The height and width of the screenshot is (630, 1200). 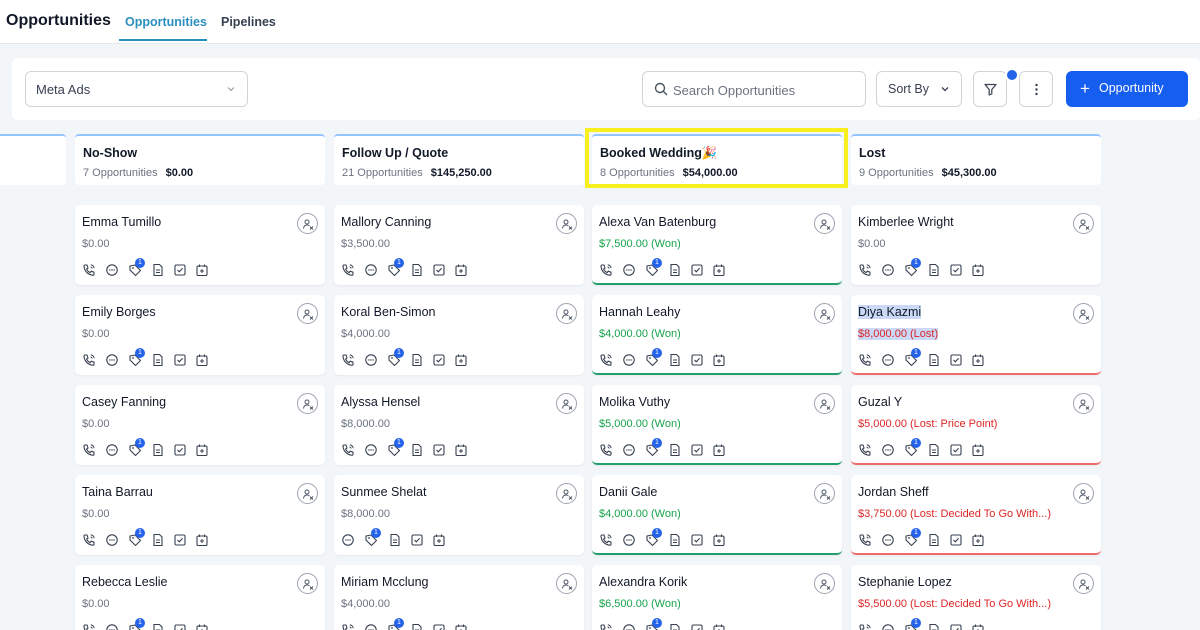 What do you see at coordinates (717, 335) in the screenshot?
I see `opportunity-card: Hannah Leahy $4,000.00 (Won) 1` at bounding box center [717, 335].